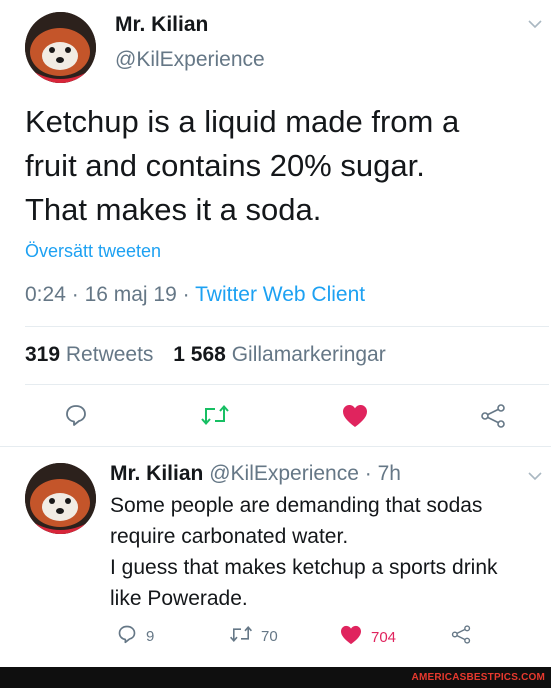 This screenshot has width=551, height=688. Describe the element at coordinates (45, 294) in the screenshot. I see `tweet-time: 0:24` at that location.